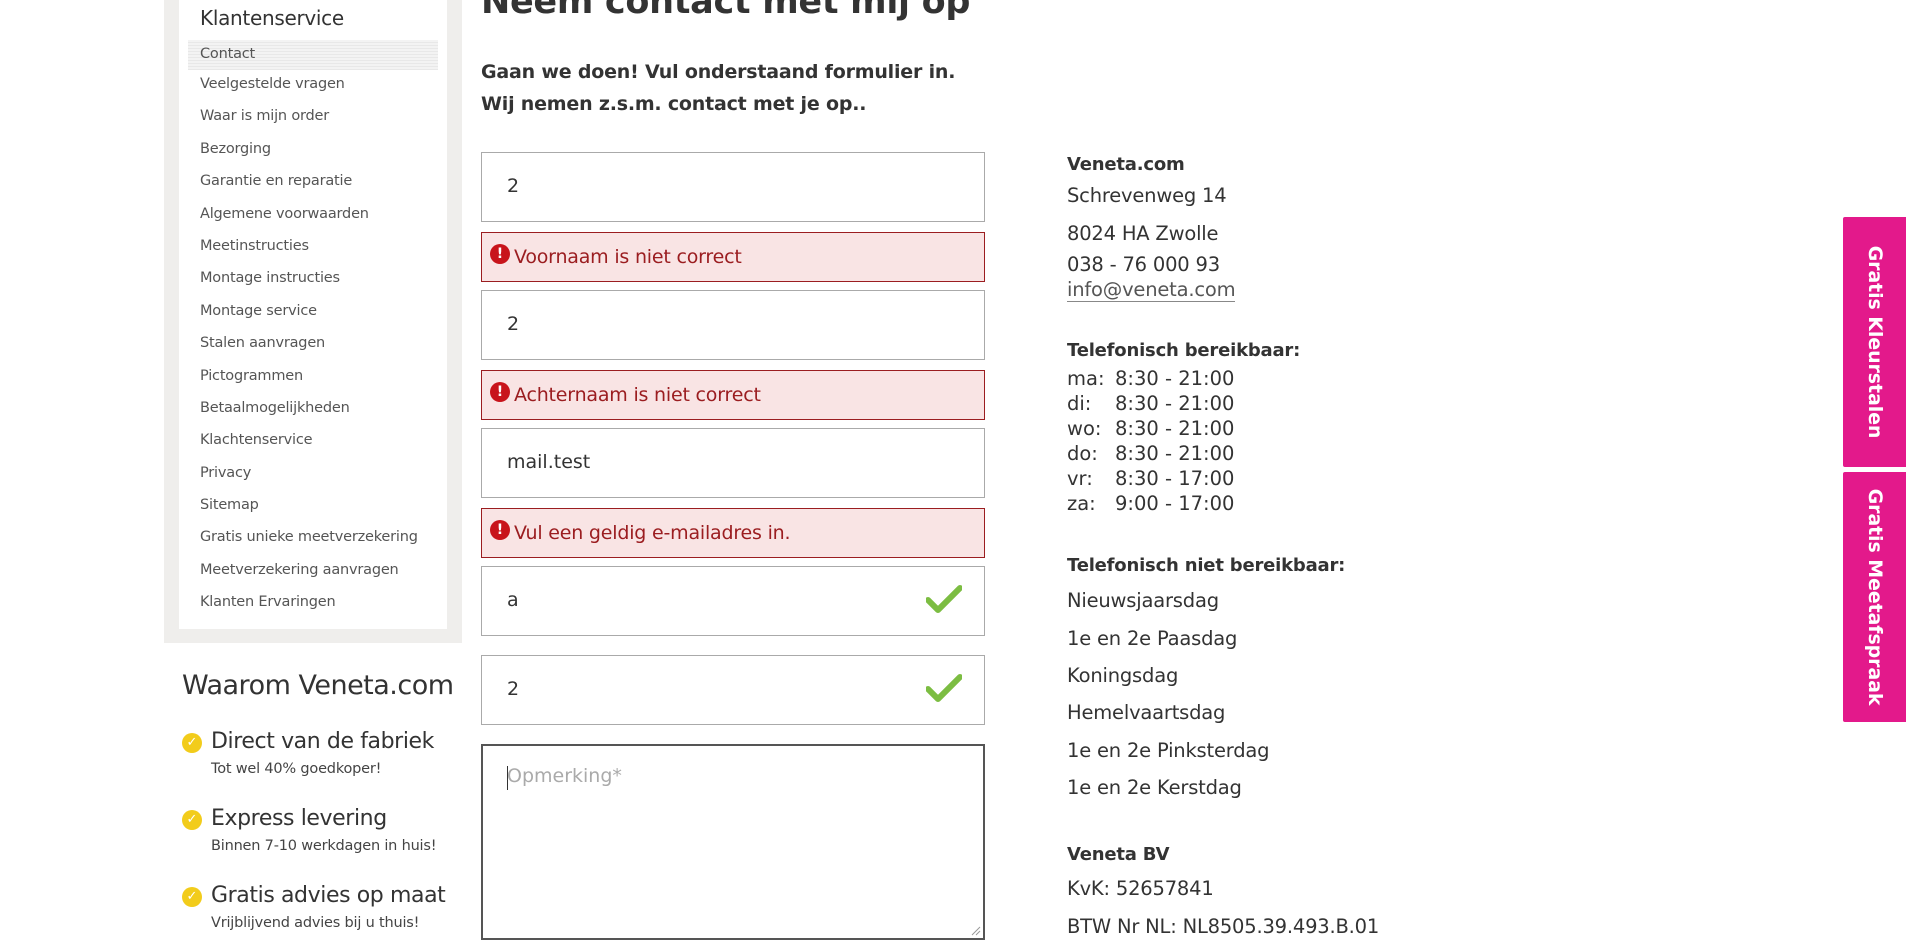 The width and height of the screenshot is (1920, 940). What do you see at coordinates (726, 11) in the screenshot?
I see `page-title: Neem contact met mij op` at bounding box center [726, 11].